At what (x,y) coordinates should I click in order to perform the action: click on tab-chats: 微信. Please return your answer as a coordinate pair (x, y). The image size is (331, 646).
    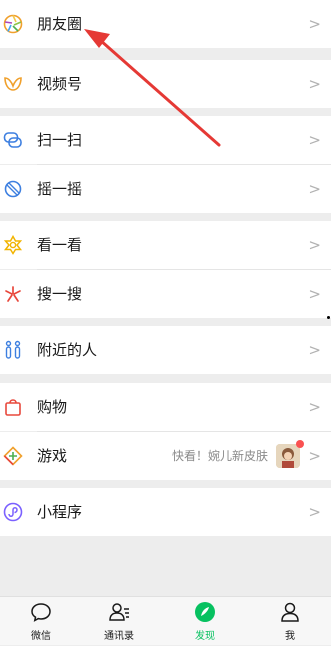
    Looking at the image, I should click on (41, 621).